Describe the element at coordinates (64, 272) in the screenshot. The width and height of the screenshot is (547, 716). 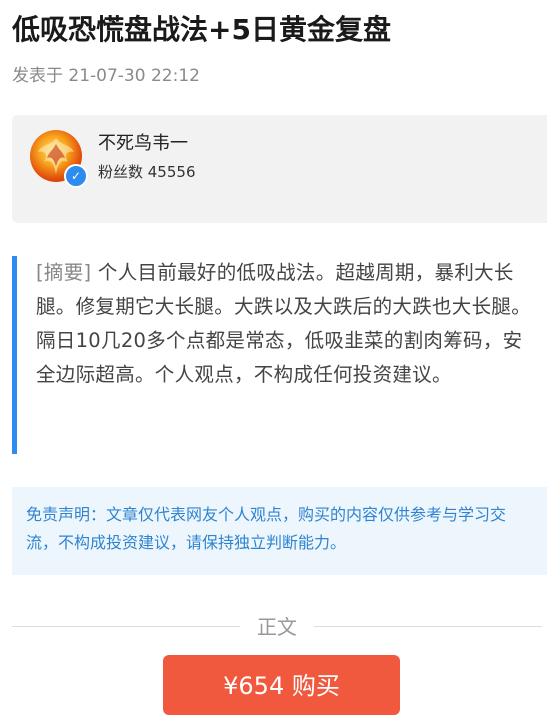
I see `summary-tag: [摘要]` at that location.